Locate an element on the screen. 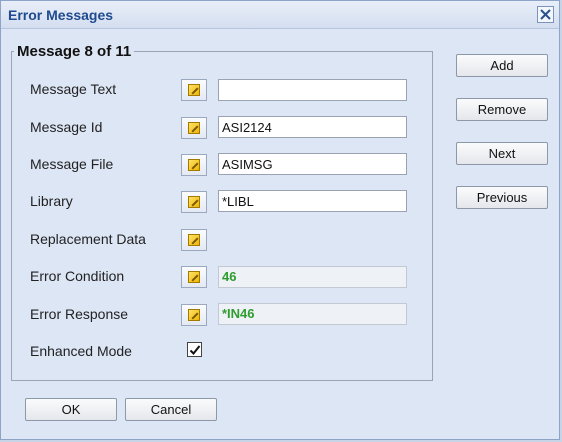 This screenshot has height=442, width=562. error-condition-label: Error Condition is located at coordinates (77, 276).